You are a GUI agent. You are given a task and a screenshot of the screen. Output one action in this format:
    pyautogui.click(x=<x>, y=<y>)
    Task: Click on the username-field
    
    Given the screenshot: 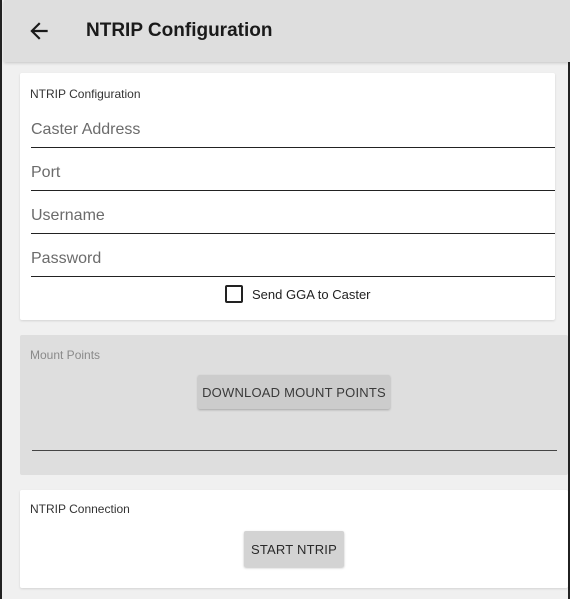 What is the action you would take?
    pyautogui.click(x=293, y=218)
    